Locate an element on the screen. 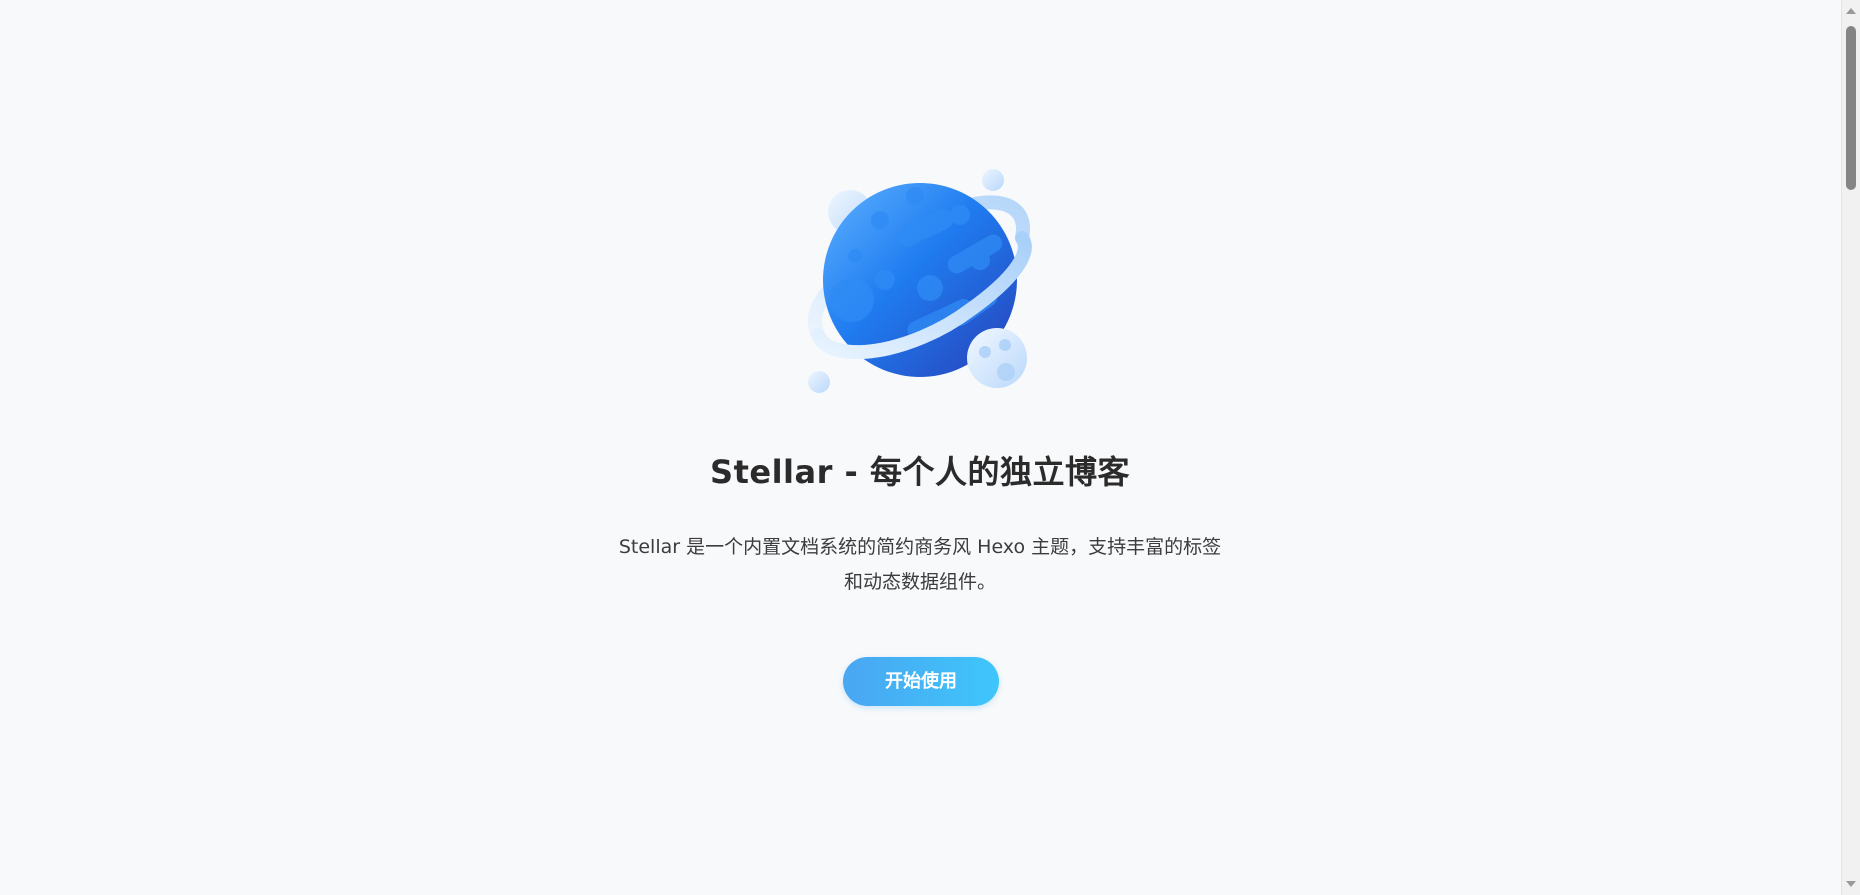 The image size is (1860, 895). get-started-button: 开始使用 is located at coordinates (921, 681).